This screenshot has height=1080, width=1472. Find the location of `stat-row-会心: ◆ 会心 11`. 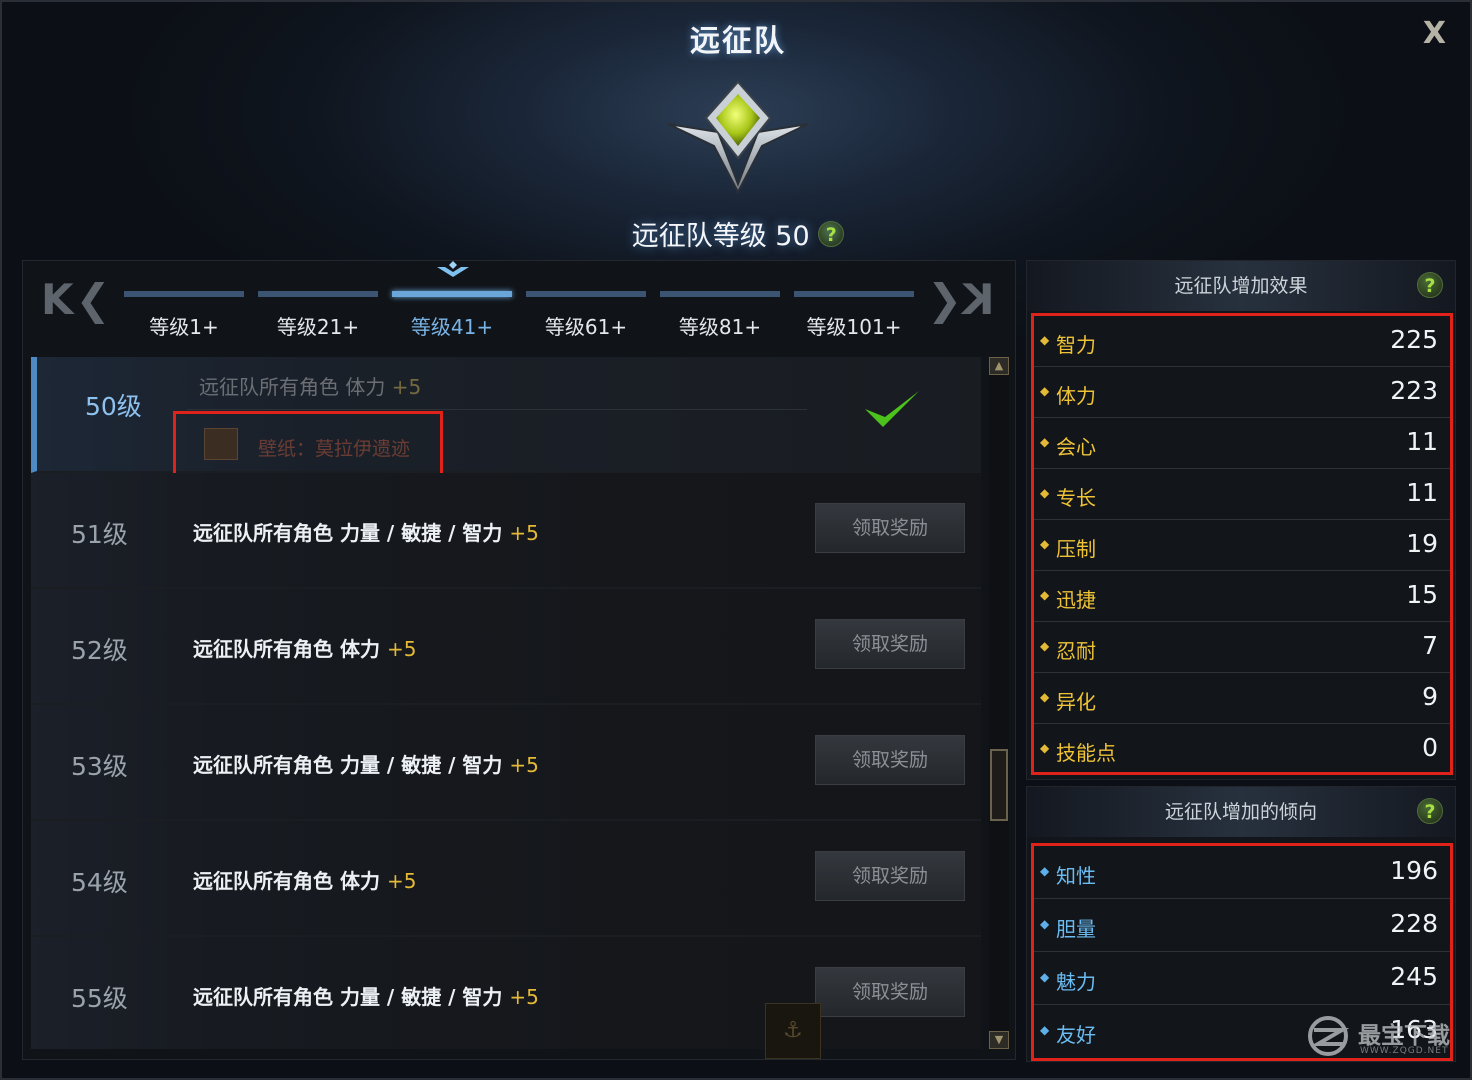

stat-row-会心: ◆ 会心 11 is located at coordinates (1242, 443).